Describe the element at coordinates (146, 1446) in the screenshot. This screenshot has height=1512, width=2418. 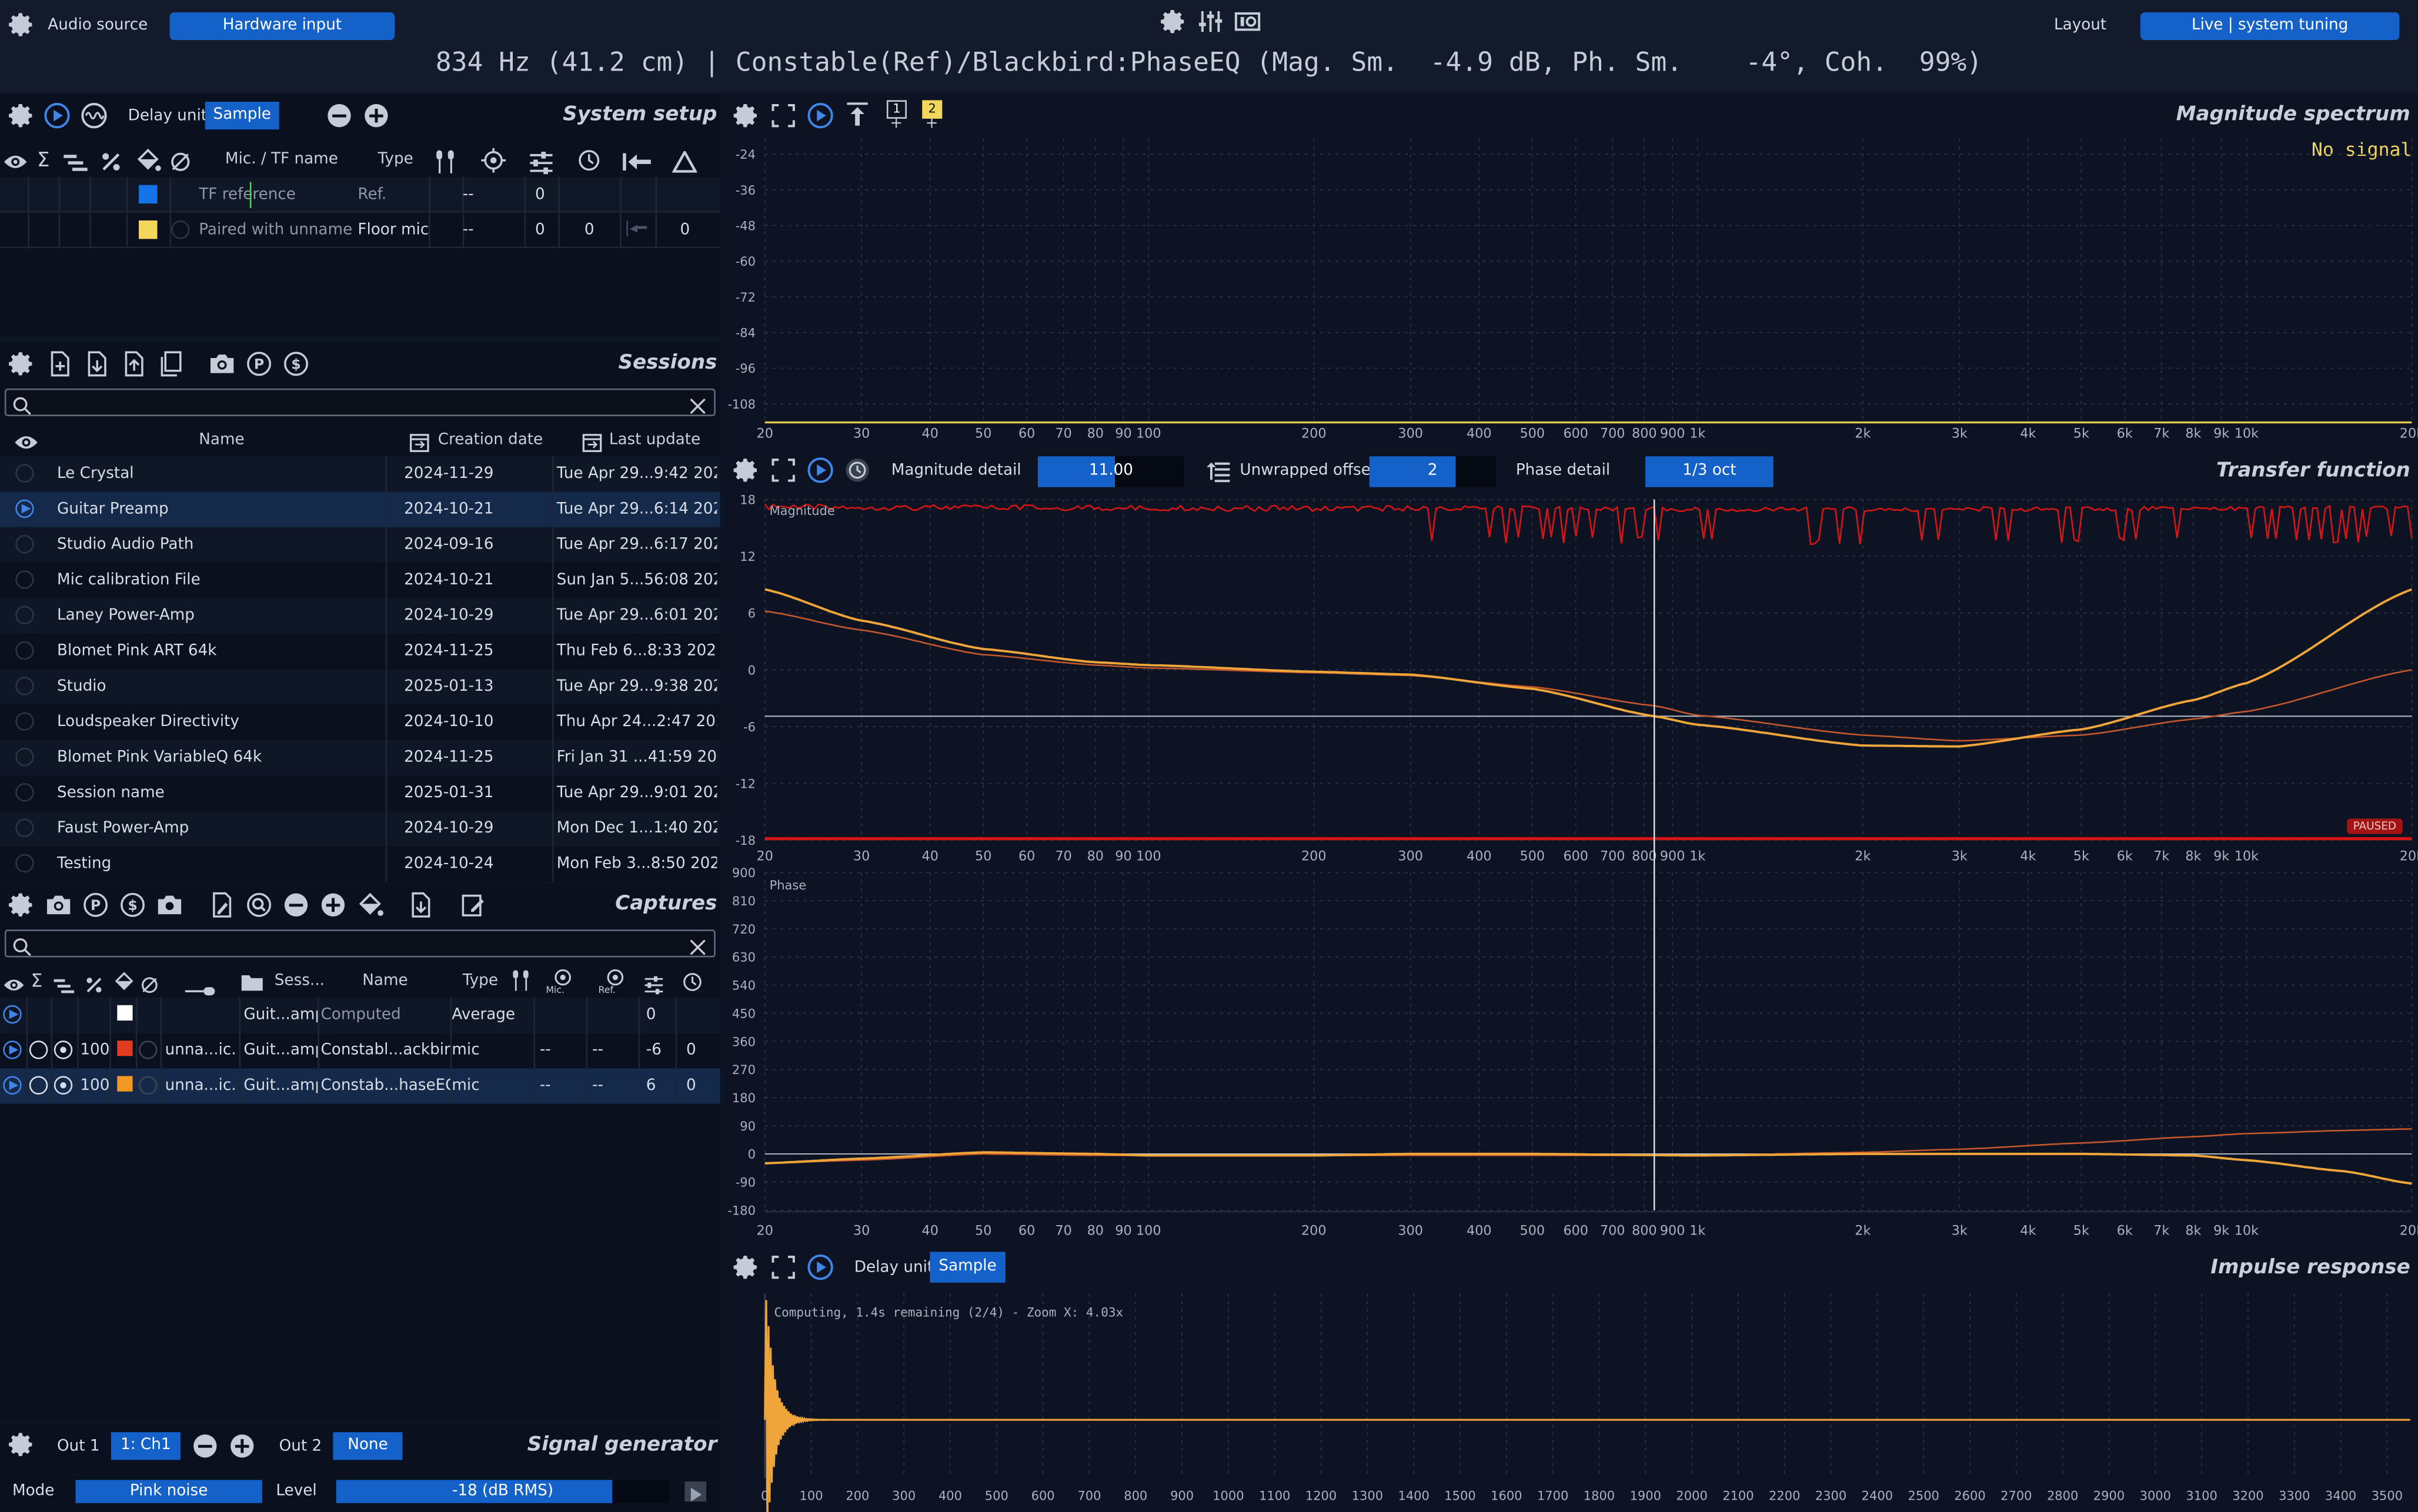
I see `out1-select: 1: Ch1` at that location.